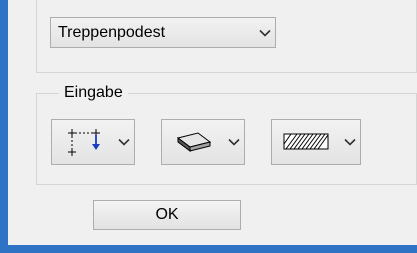 The height and width of the screenshot is (253, 417). Describe the element at coordinates (193, 142) in the screenshot. I see `slab-block-icon` at that location.